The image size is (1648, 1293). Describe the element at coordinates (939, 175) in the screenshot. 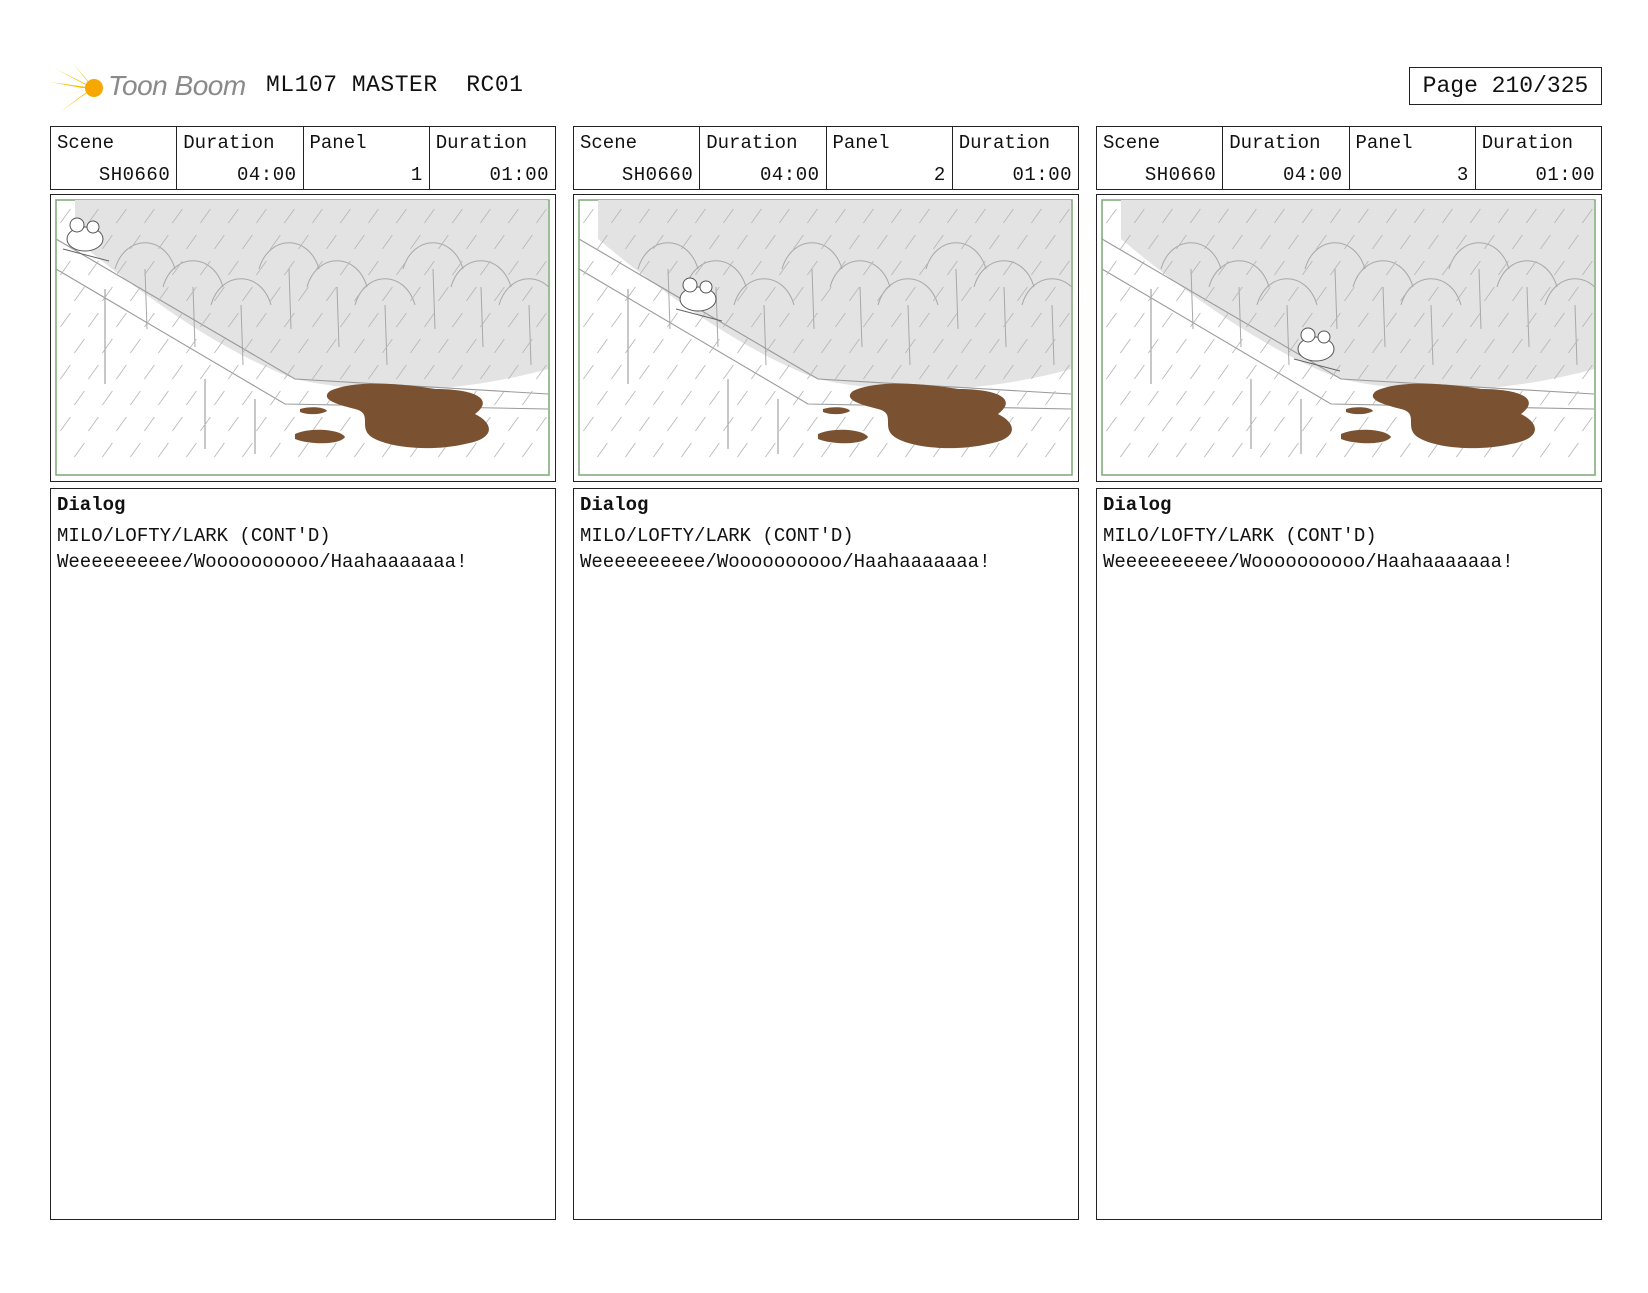

I see `panel-number: 2` at that location.